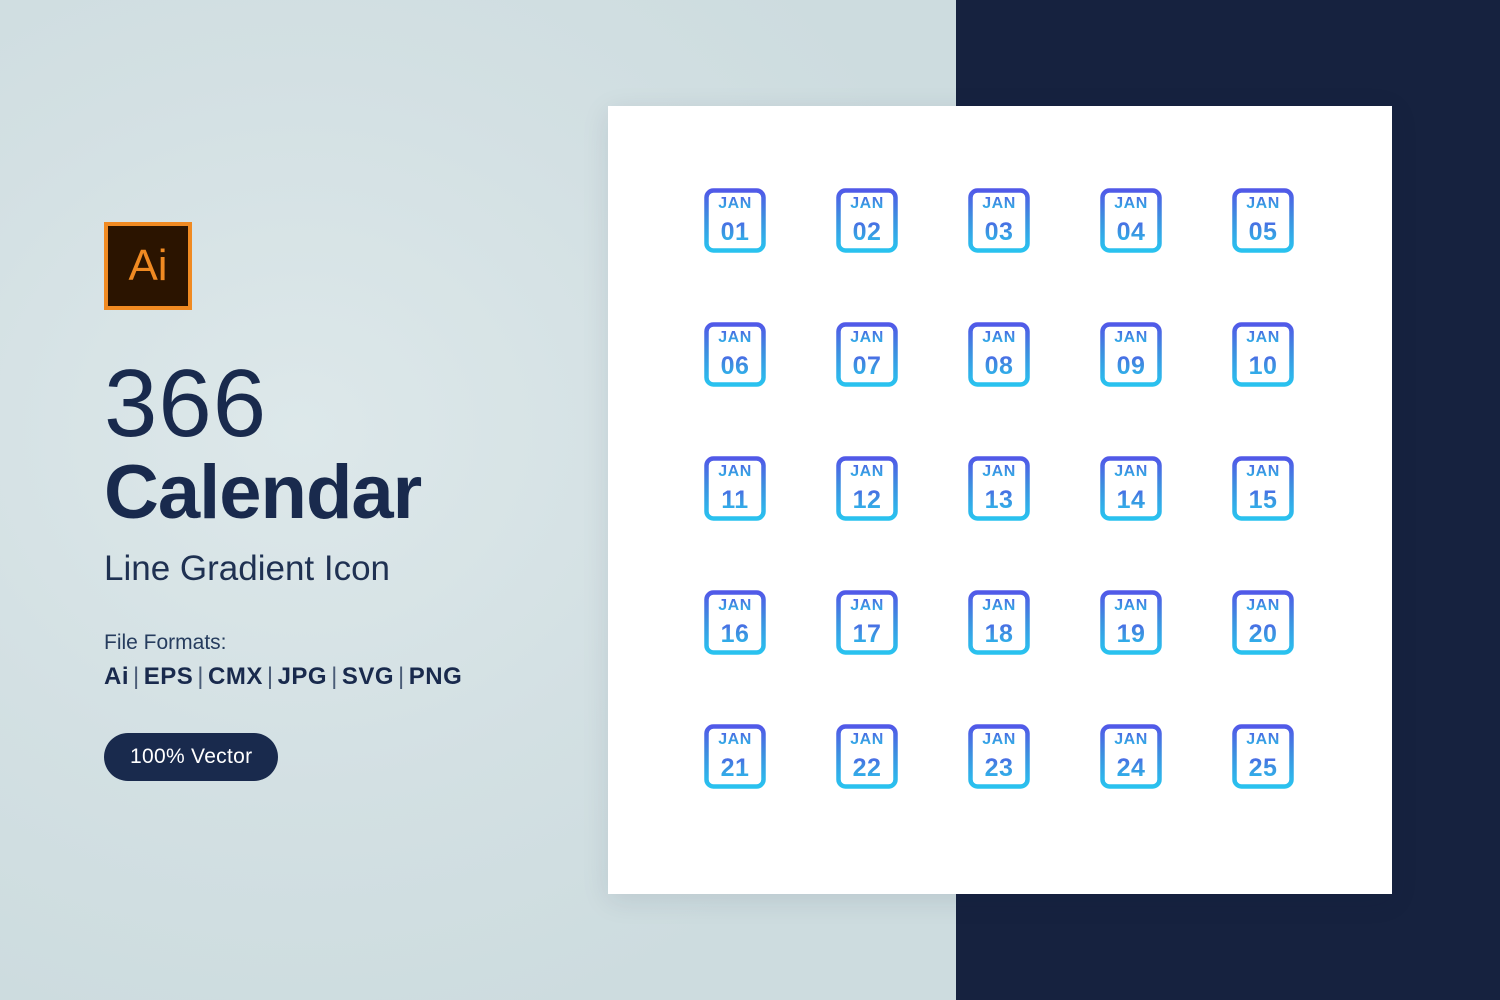 The image size is (1500, 1000). Describe the element at coordinates (867, 500) in the screenshot. I see `calendar-day-number: 12` at that location.